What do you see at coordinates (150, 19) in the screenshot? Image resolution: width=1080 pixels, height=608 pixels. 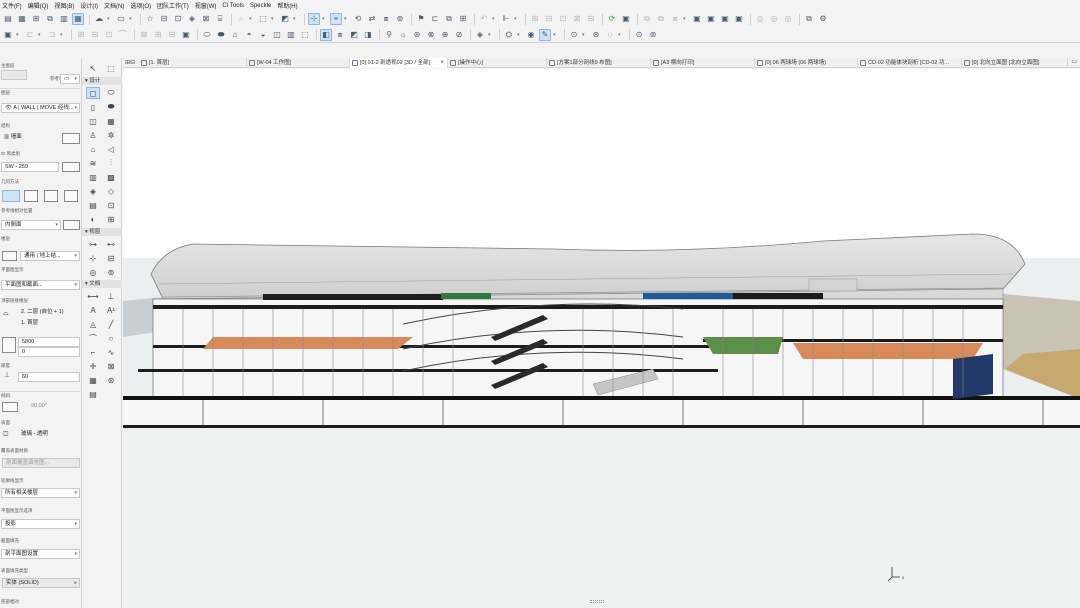 I see `favorite-icon: ☆` at bounding box center [150, 19].